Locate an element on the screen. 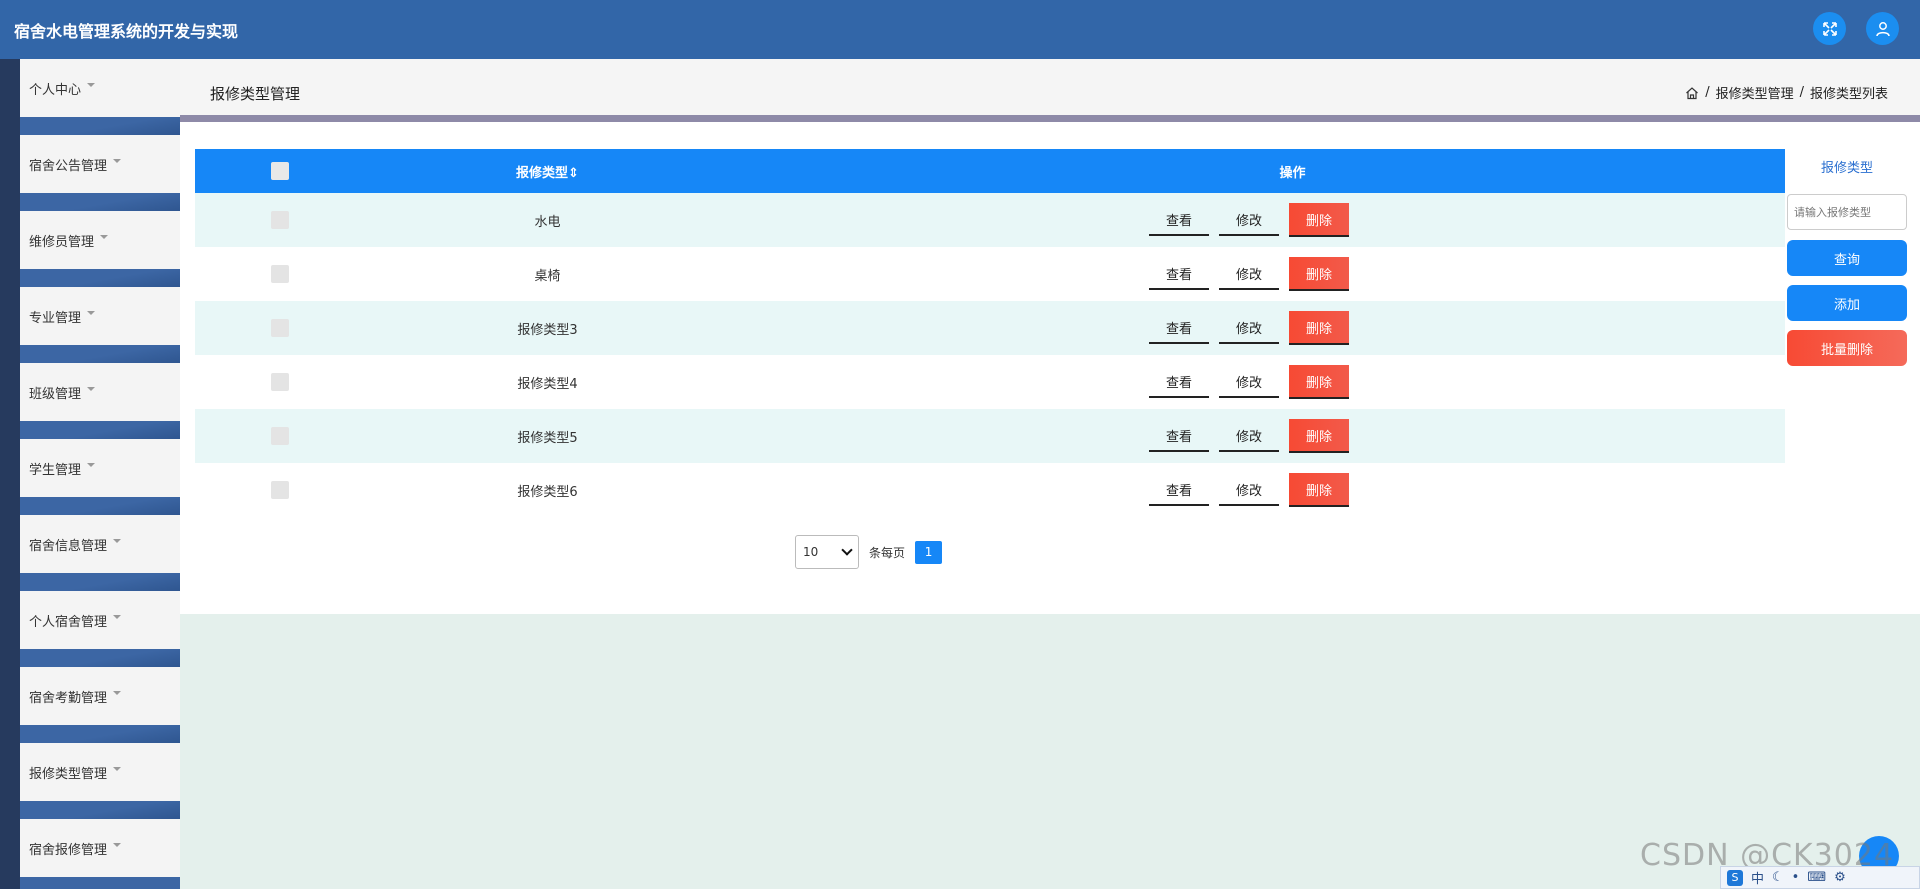  chevron-down-icon is located at coordinates (847, 550).